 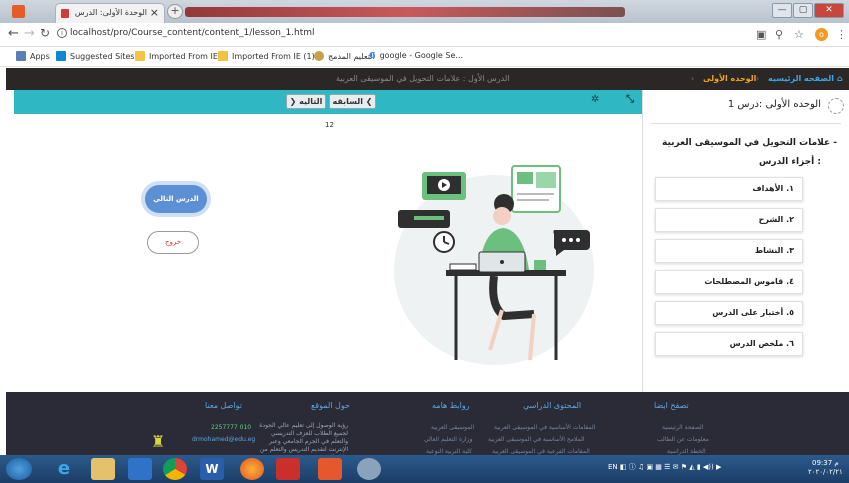 What do you see at coordinates (176, 199) in the screenshot?
I see `next-lesson-button: الدرس التالي` at bounding box center [176, 199].